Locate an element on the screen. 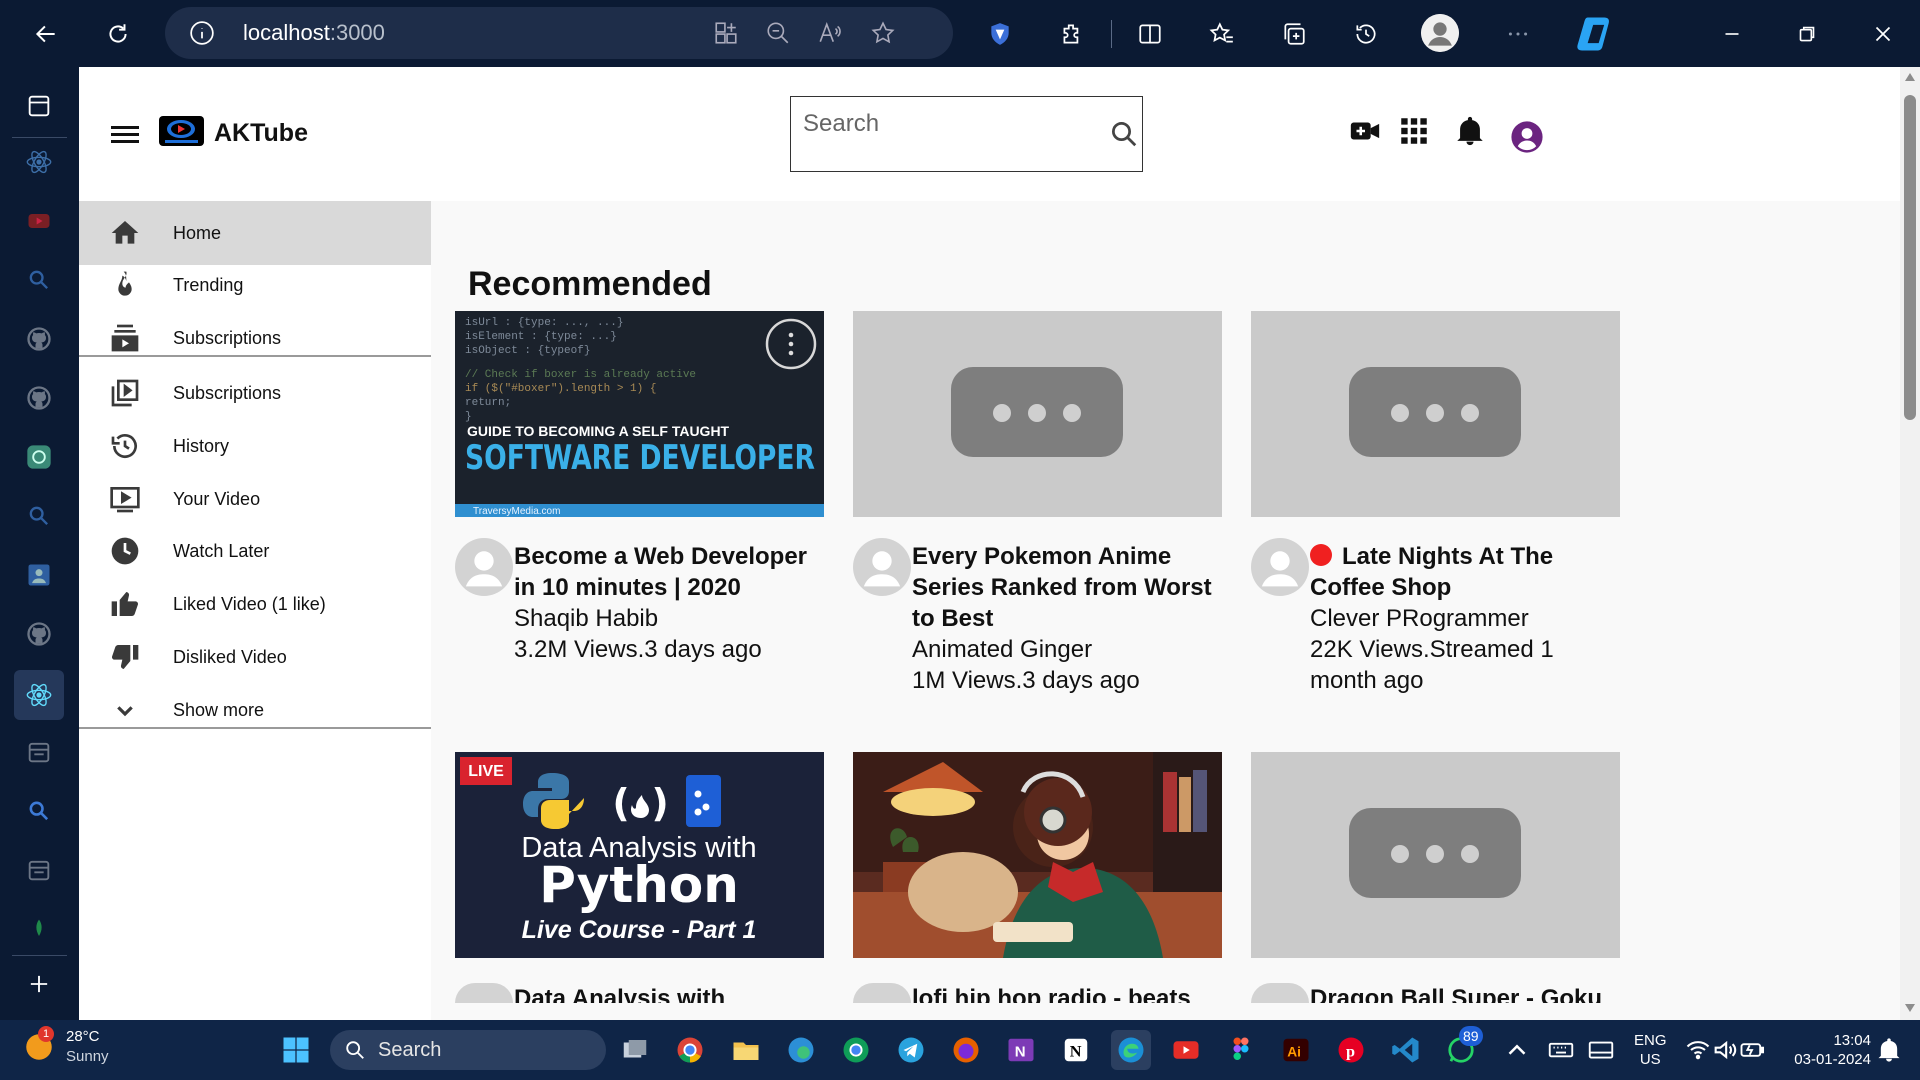 The width and height of the screenshot is (1920, 1080). language-indicator: ENG US is located at coordinates (1650, 1050).